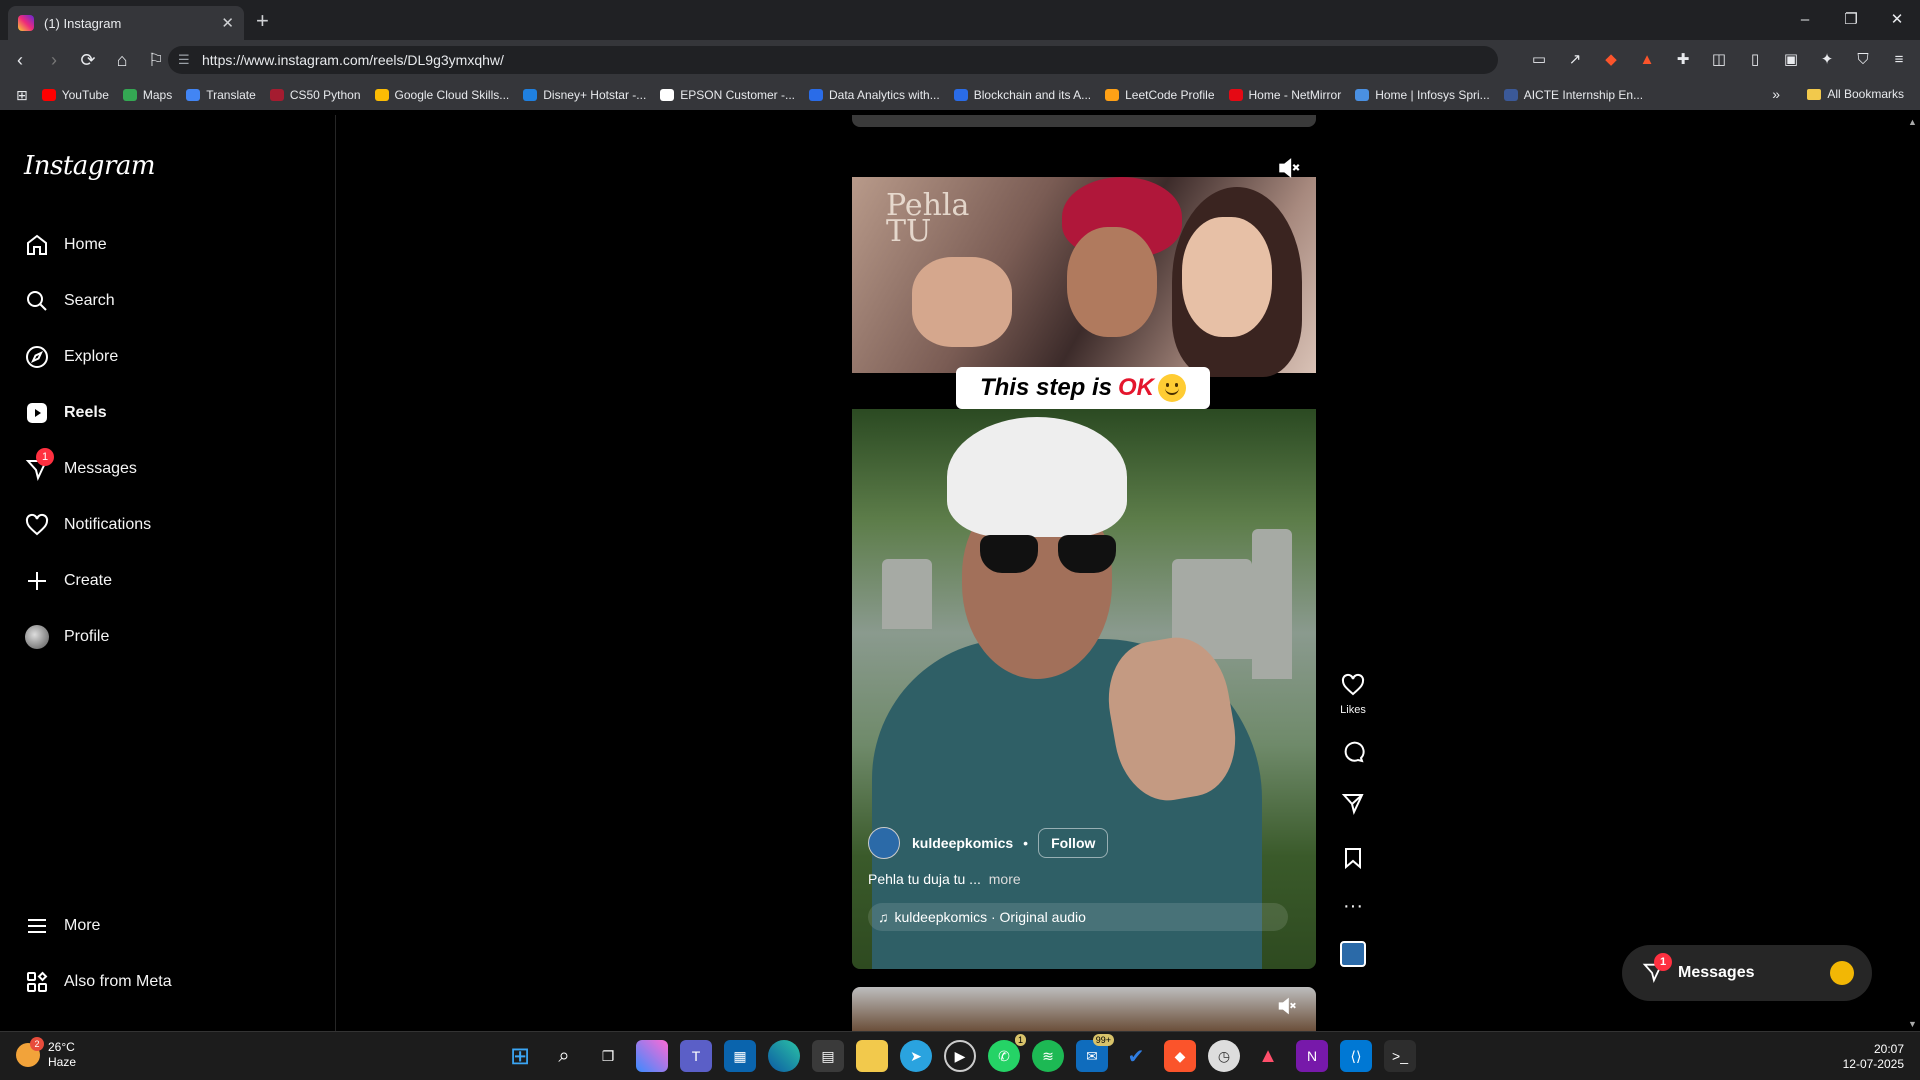  Describe the element at coordinates (828, 1056) in the screenshot. I see `microsoft-store-icon: ▤` at that location.